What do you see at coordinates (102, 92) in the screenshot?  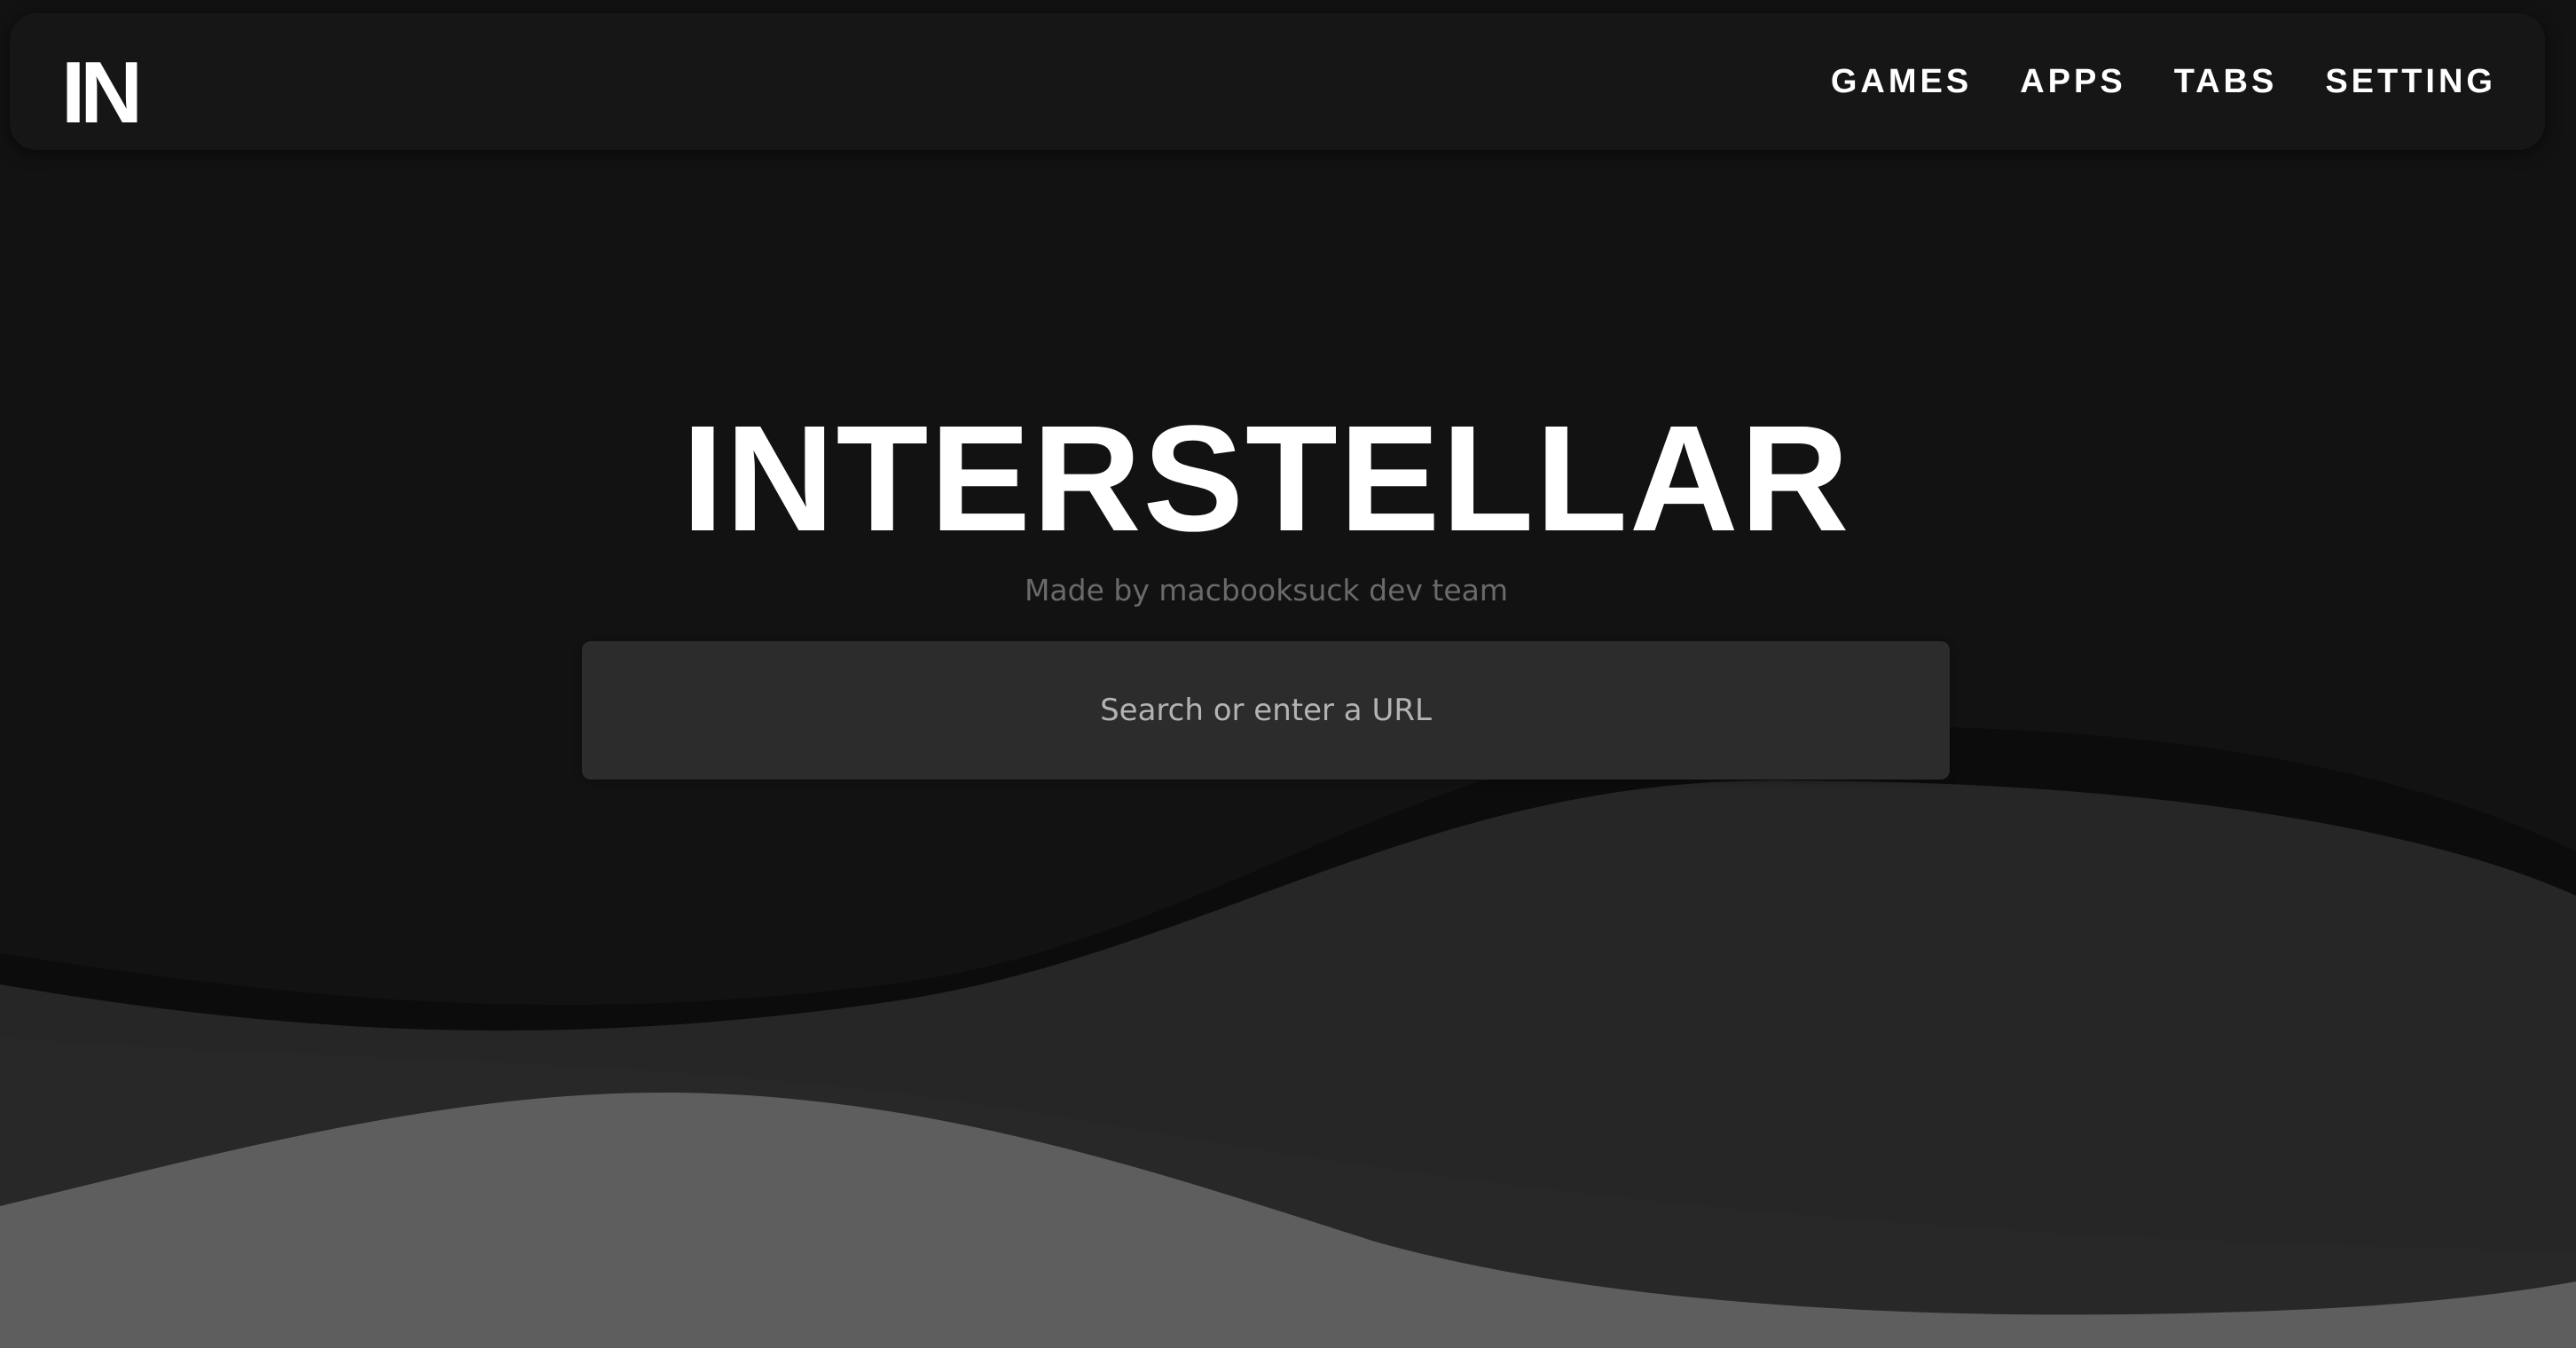 I see `site-logo: IN` at bounding box center [102, 92].